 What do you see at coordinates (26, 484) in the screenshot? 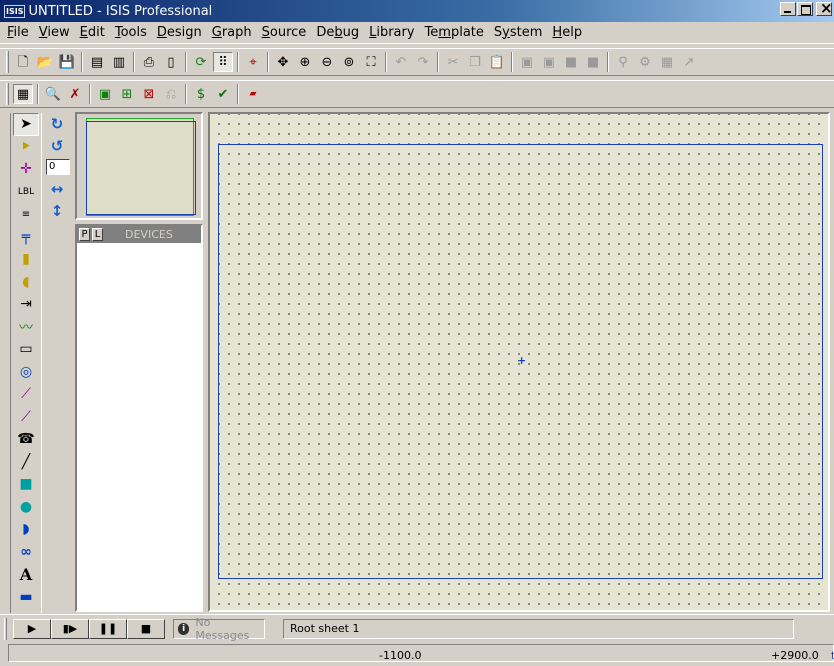
I see `box-icon: ■` at bounding box center [26, 484].